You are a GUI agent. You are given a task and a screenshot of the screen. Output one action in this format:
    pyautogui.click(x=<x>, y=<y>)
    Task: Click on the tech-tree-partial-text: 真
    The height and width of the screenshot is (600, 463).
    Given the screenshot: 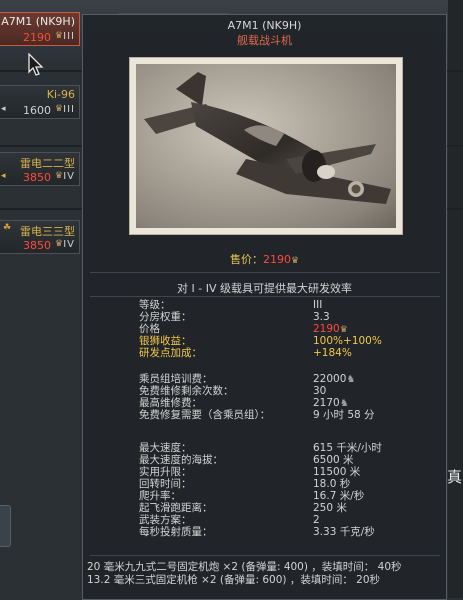 What is the action you would take?
    pyautogui.click(x=455, y=477)
    